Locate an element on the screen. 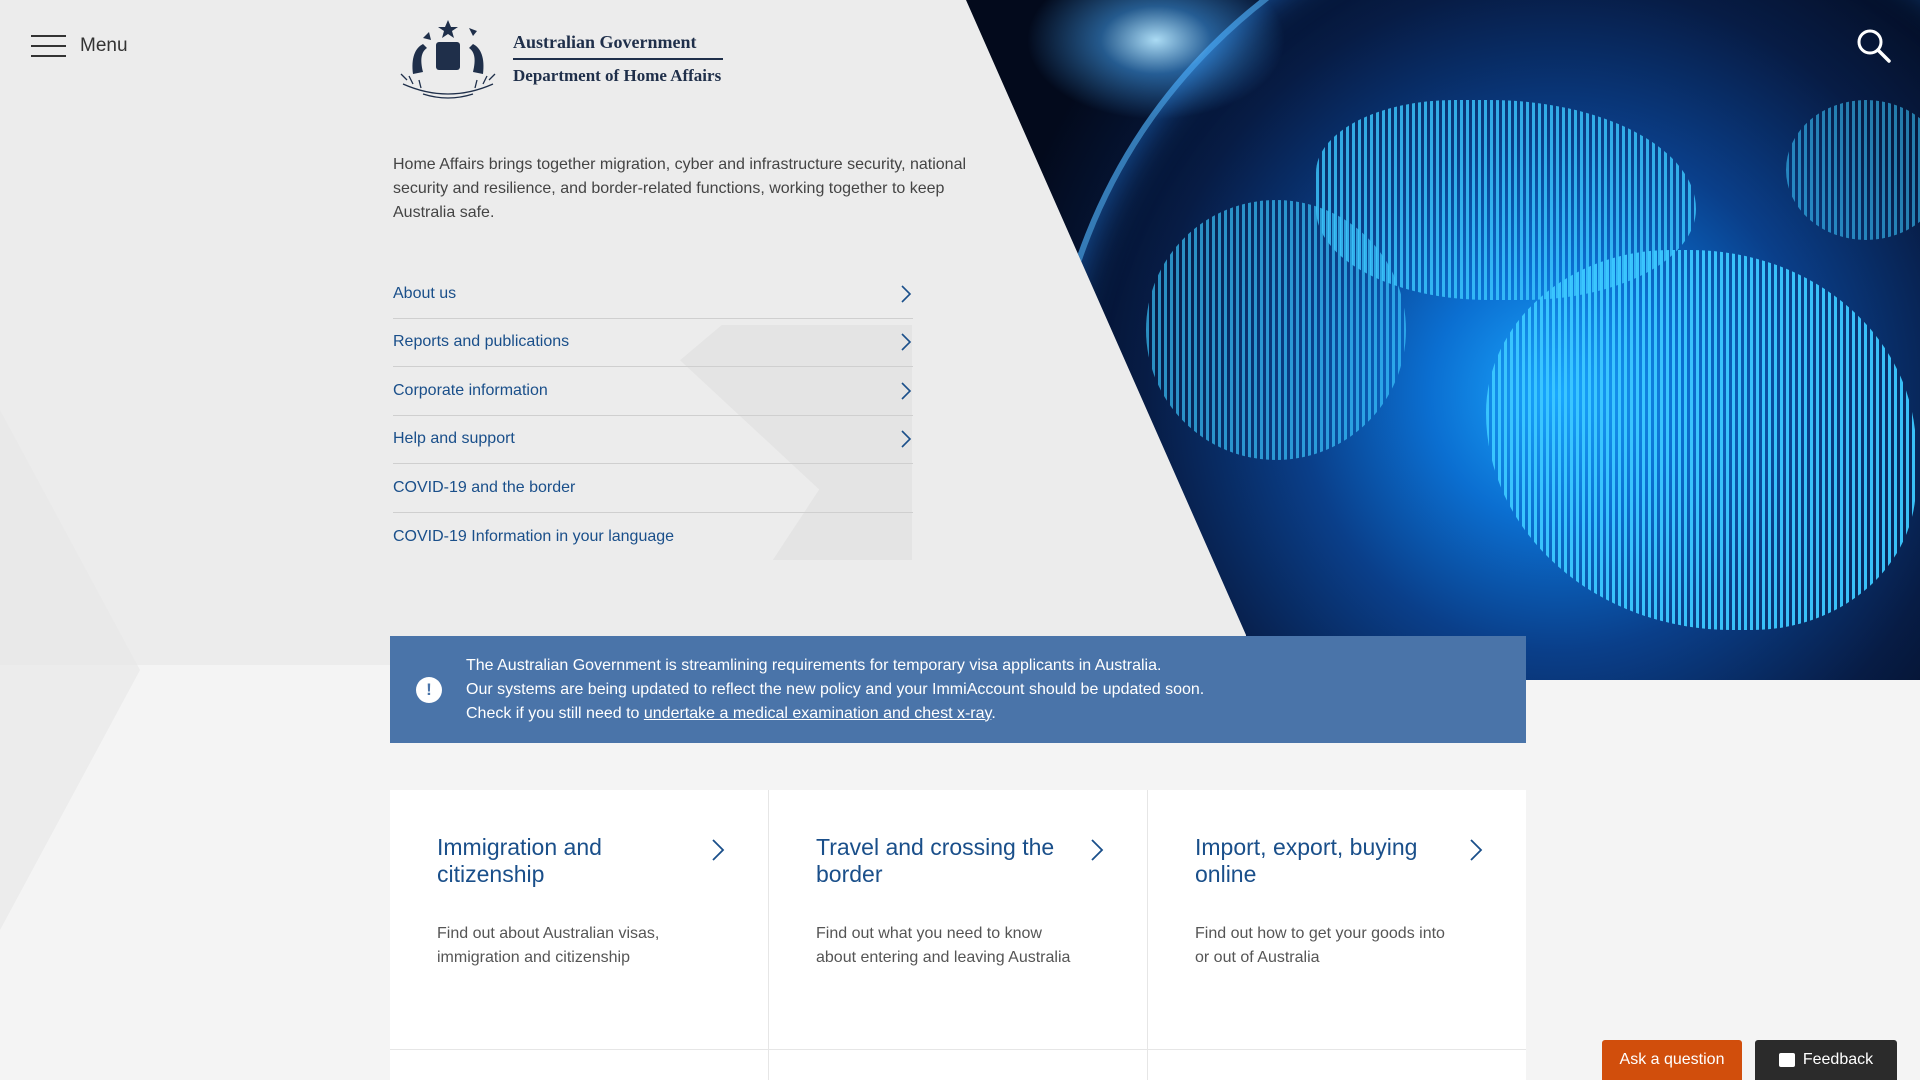 The width and height of the screenshot is (1920, 1080). map-south-east-asia is located at coordinates (1276, 330).